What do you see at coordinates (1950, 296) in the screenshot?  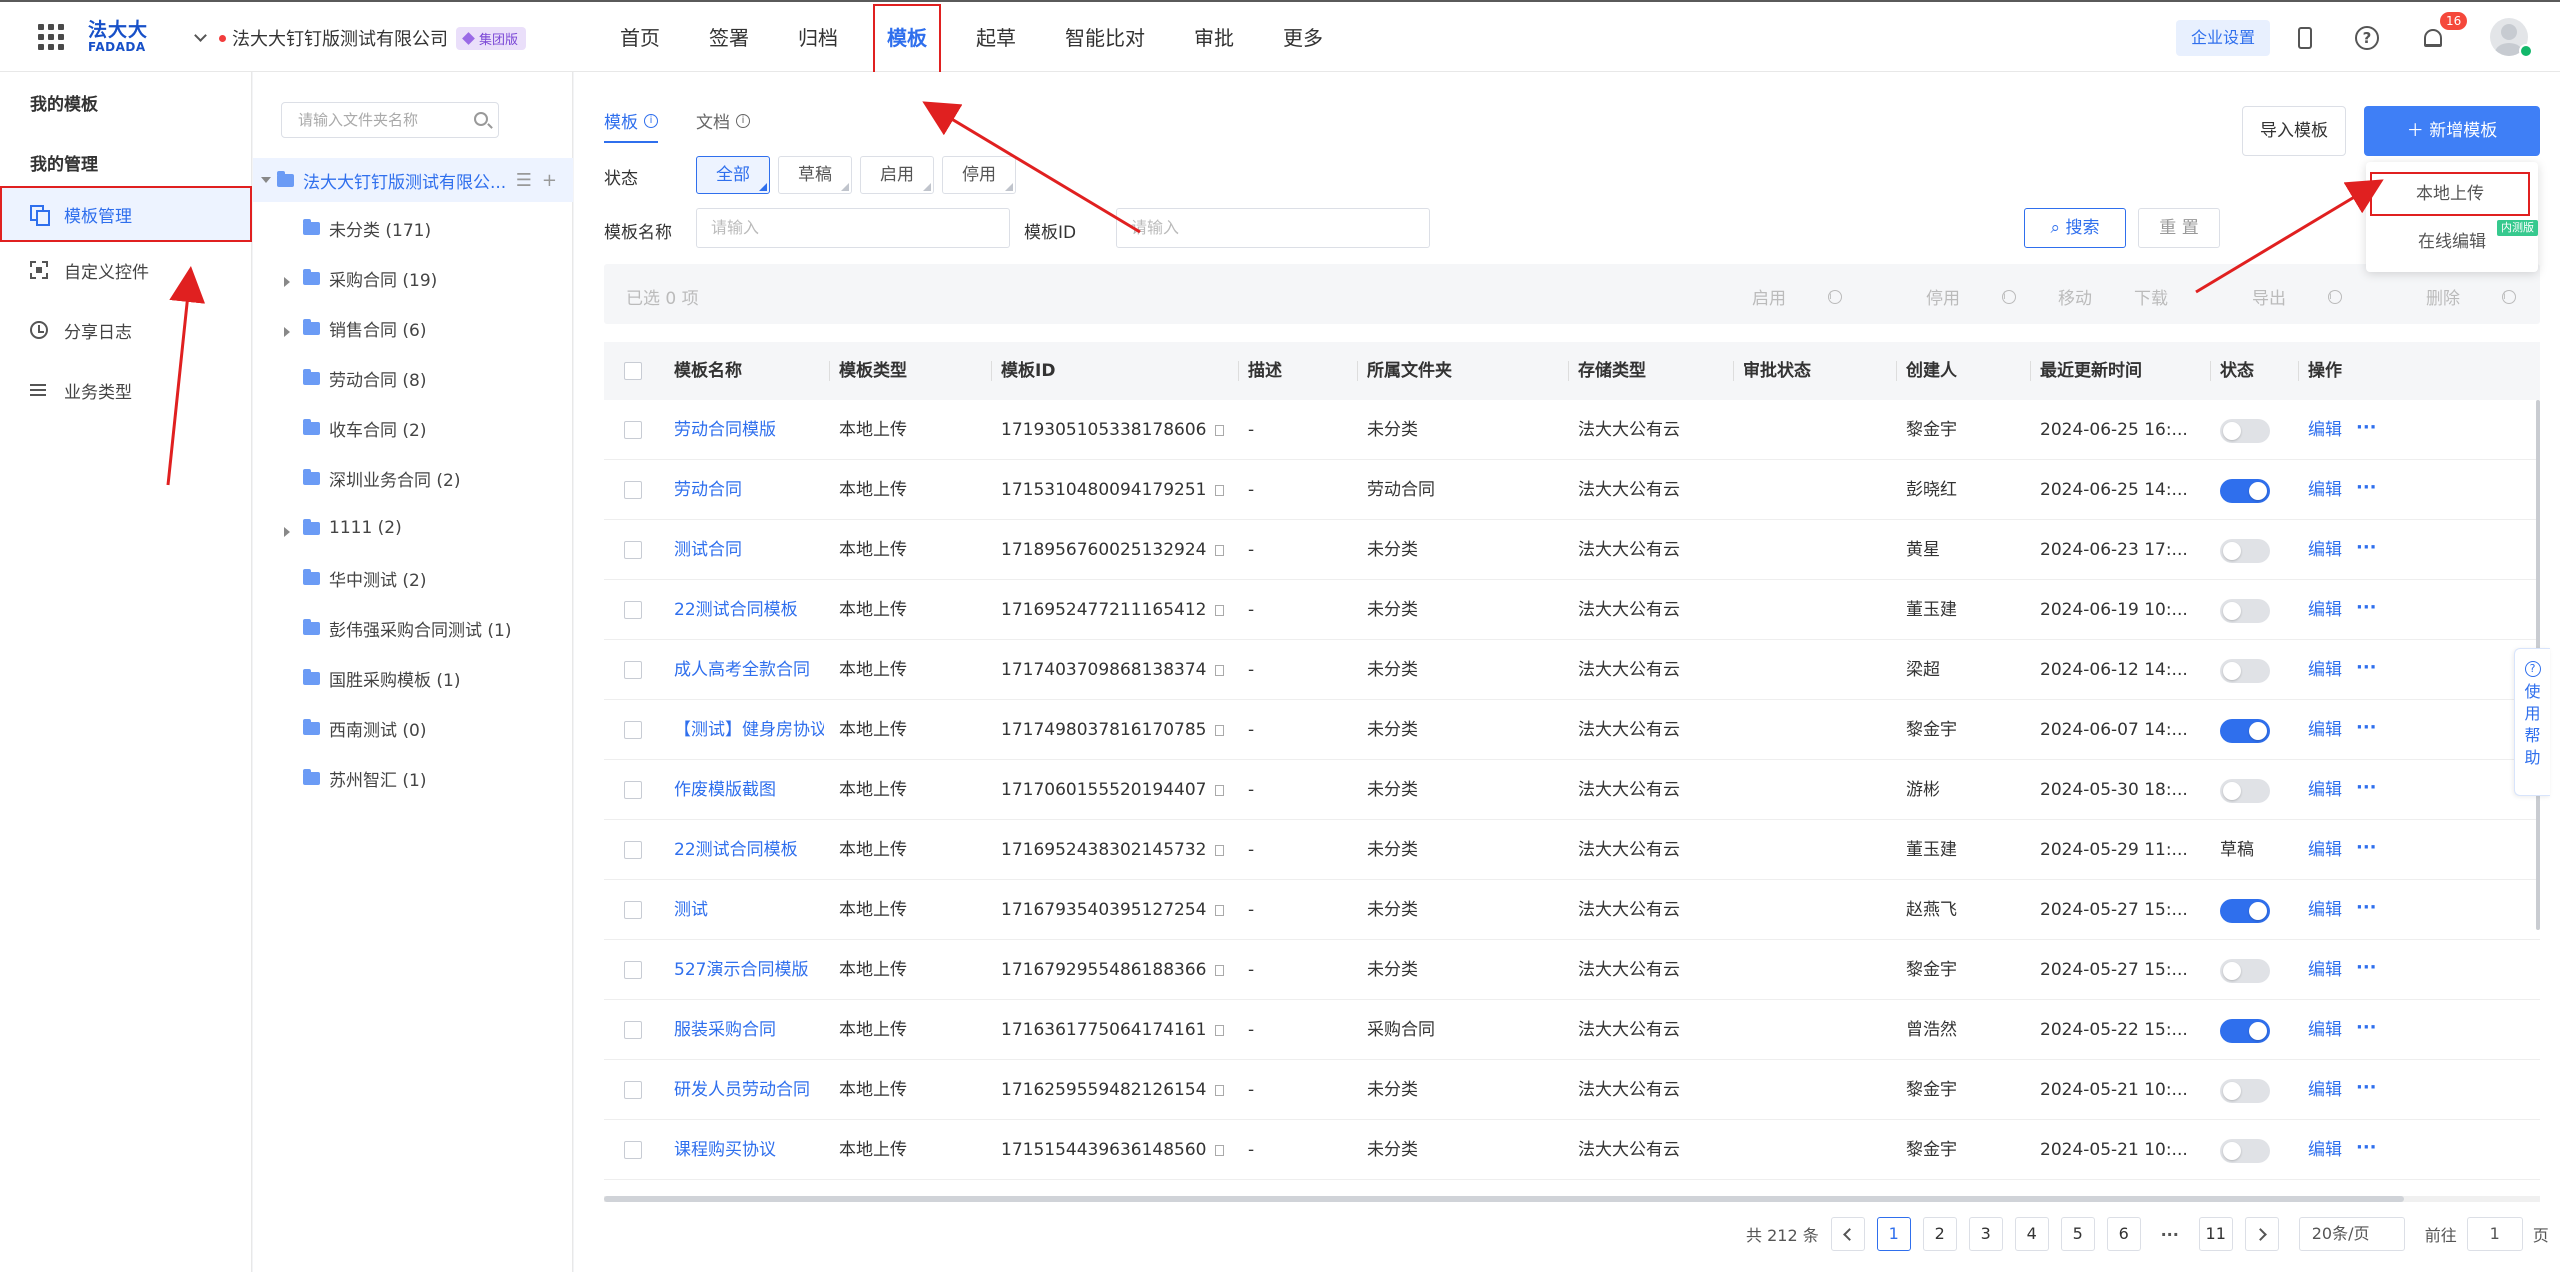 I see `bulk-disable-button: 停用 i` at bounding box center [1950, 296].